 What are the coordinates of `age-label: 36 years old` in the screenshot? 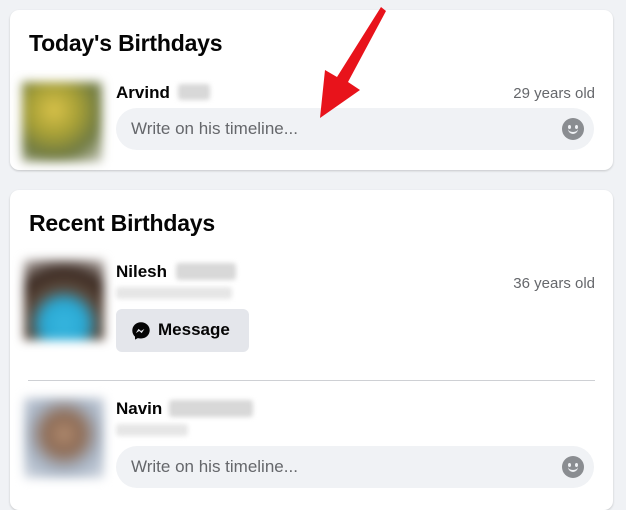 It's located at (554, 283).